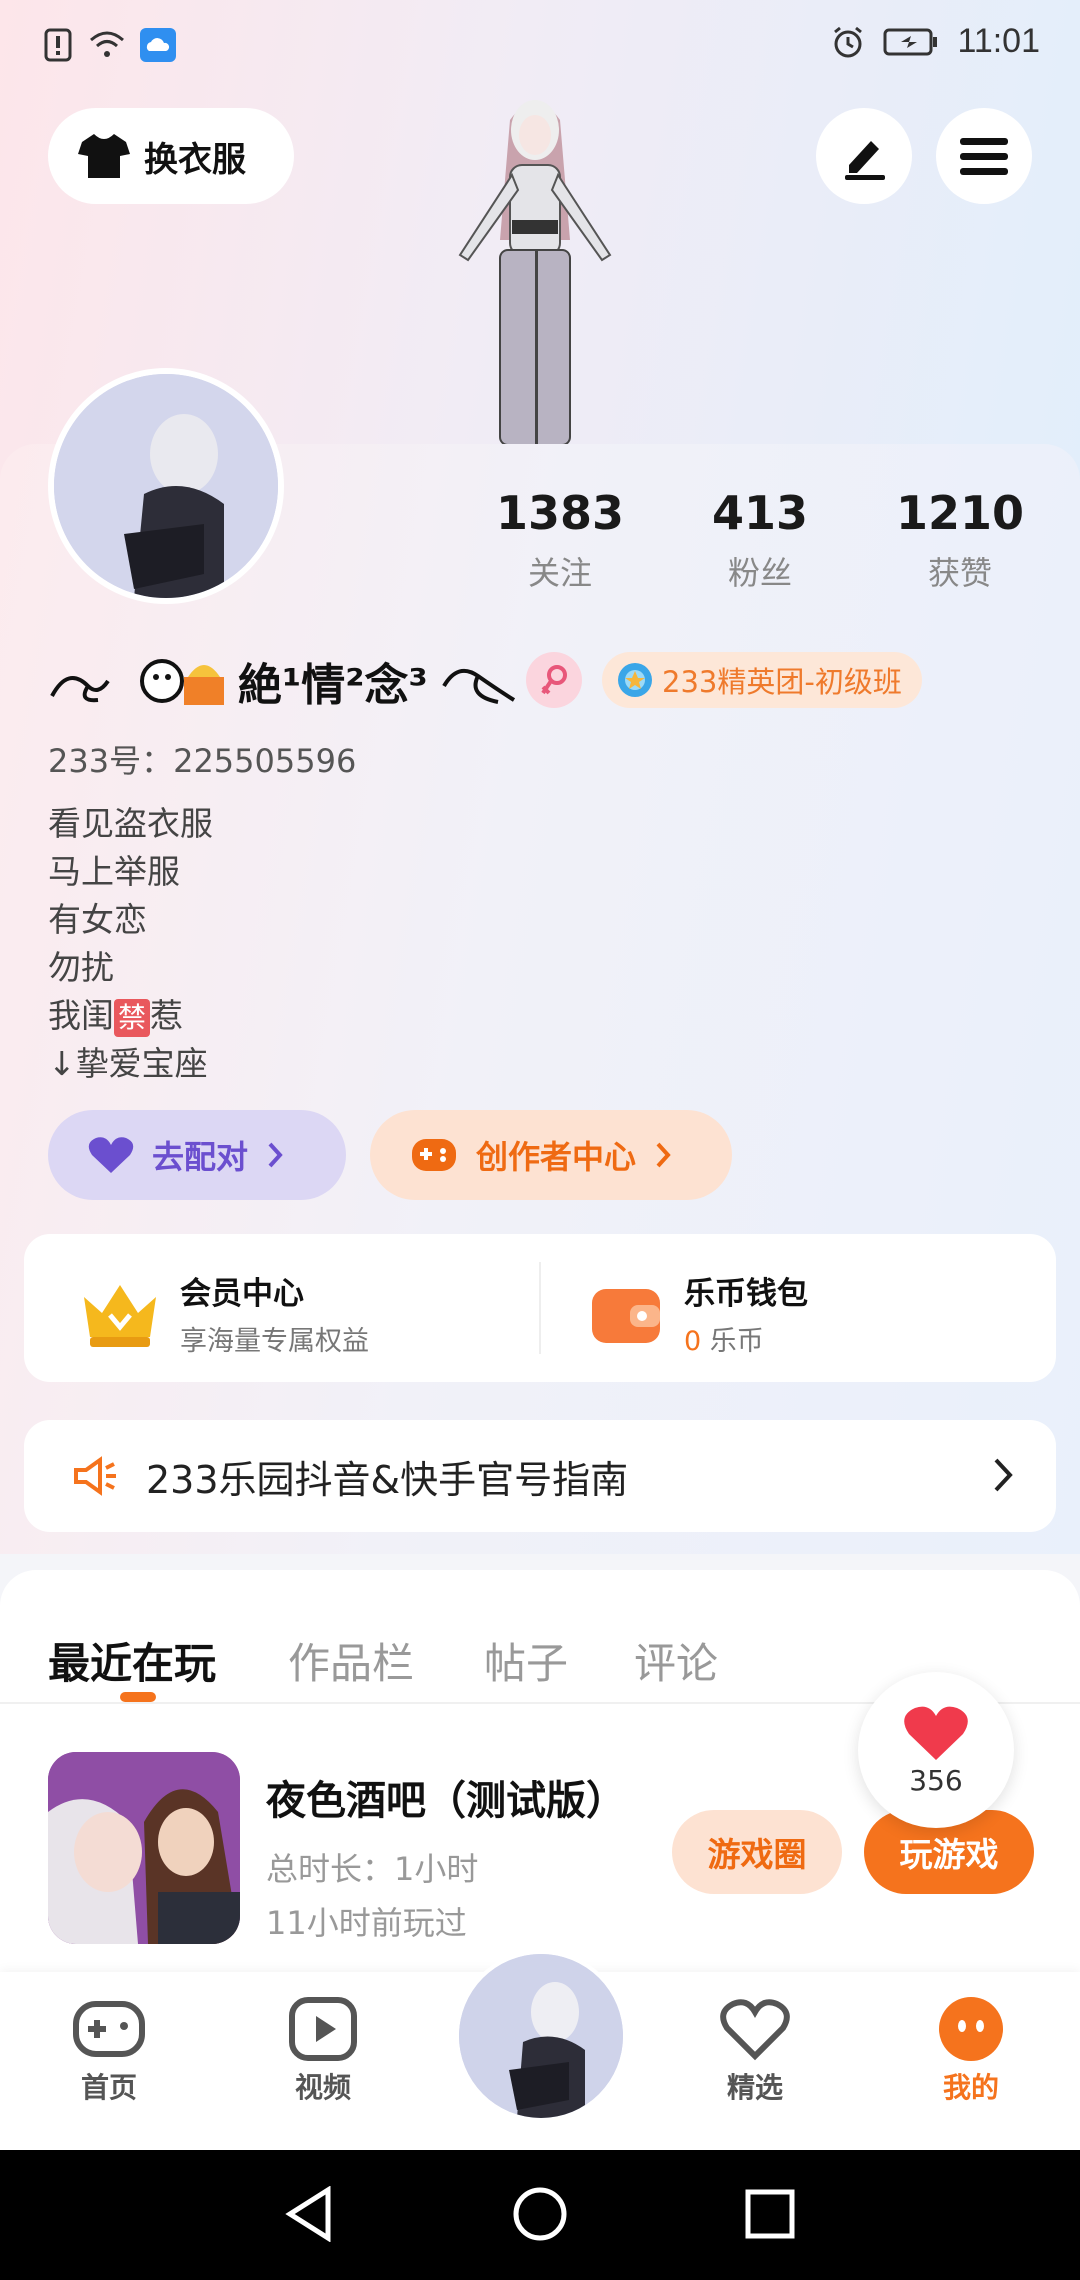 The width and height of the screenshot is (1080, 2280). Describe the element at coordinates (130, 944) in the screenshot. I see `bio: 看见盗衣服 马上举服 有女恋 勿扰 我闺禁惹 ↓挚爱宝座` at that location.